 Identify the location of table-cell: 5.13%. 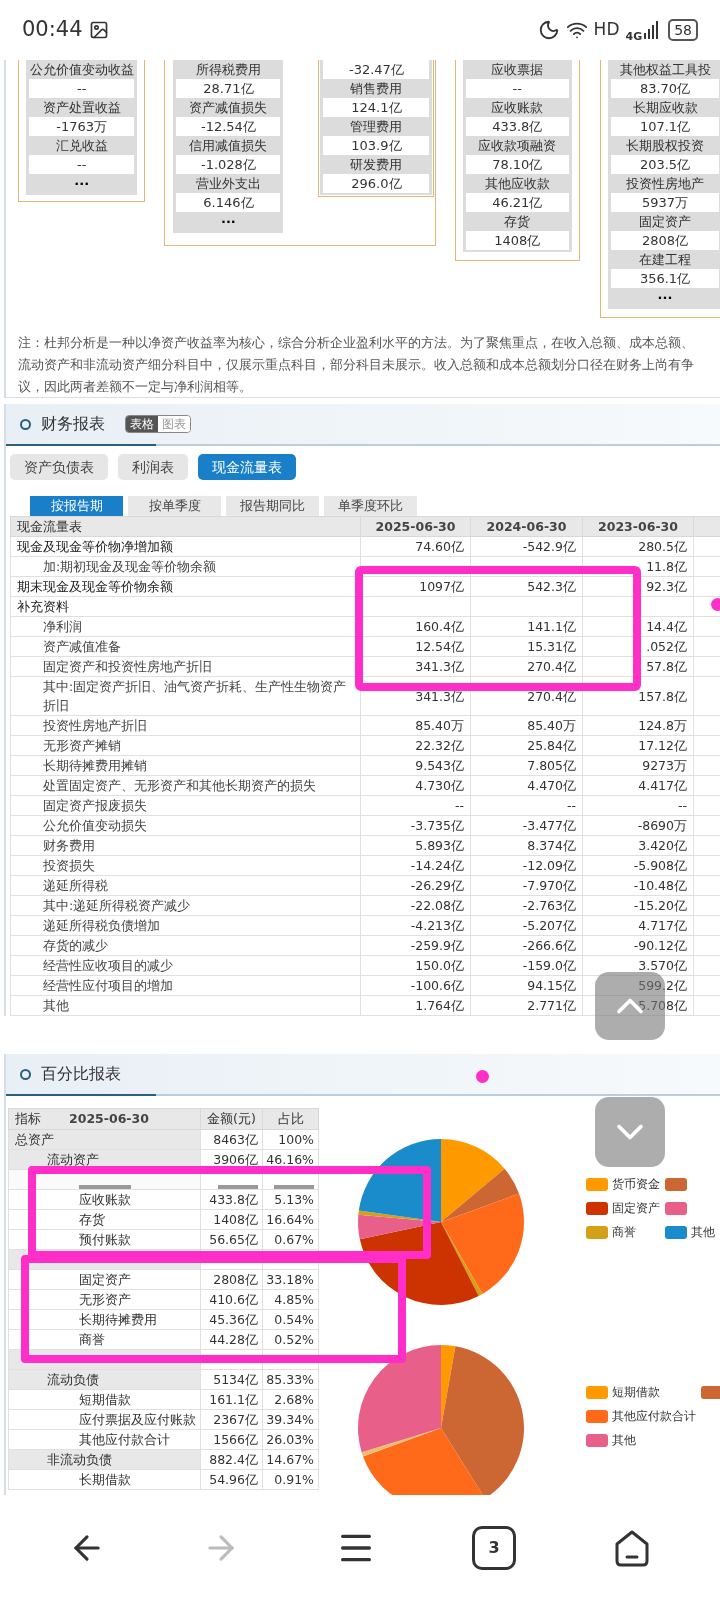
(290, 1199).